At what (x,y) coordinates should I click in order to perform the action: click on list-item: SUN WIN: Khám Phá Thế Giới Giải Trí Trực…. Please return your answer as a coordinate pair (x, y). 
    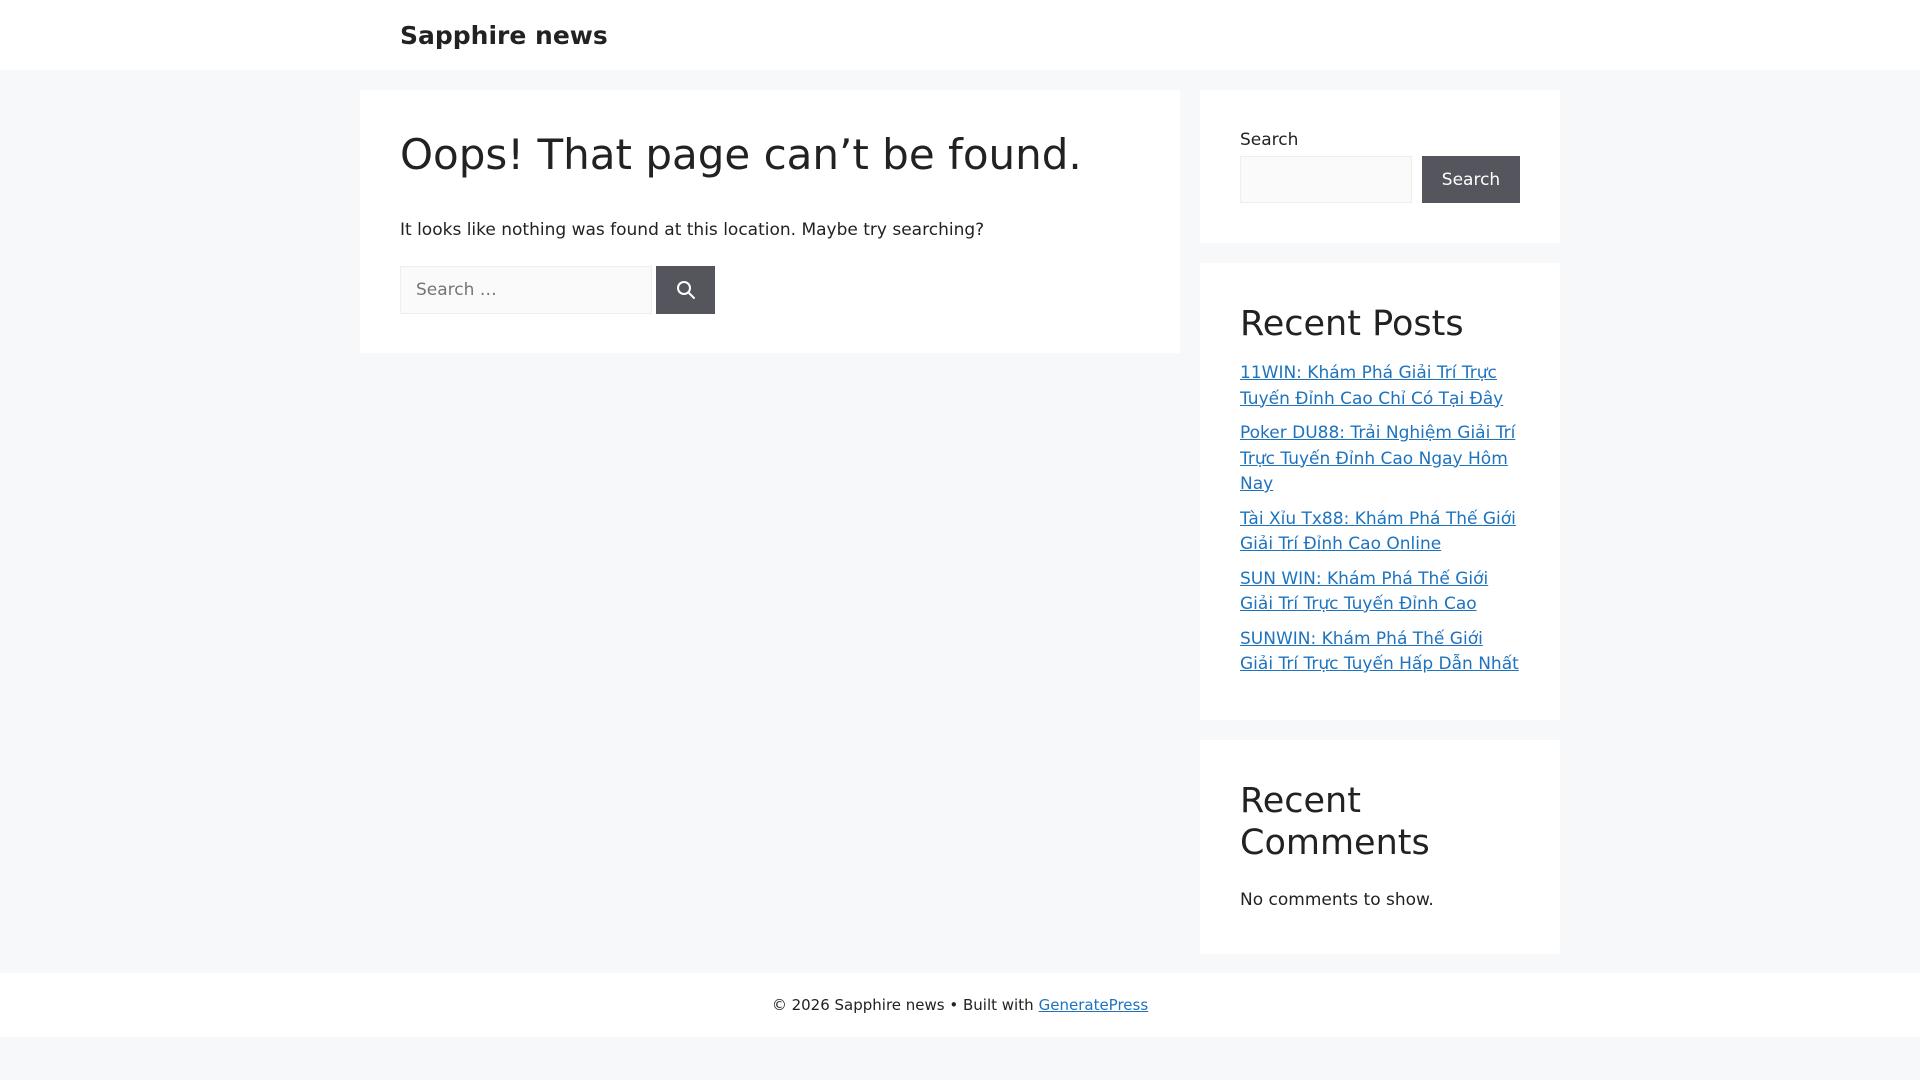
    Looking at the image, I should click on (1380, 592).